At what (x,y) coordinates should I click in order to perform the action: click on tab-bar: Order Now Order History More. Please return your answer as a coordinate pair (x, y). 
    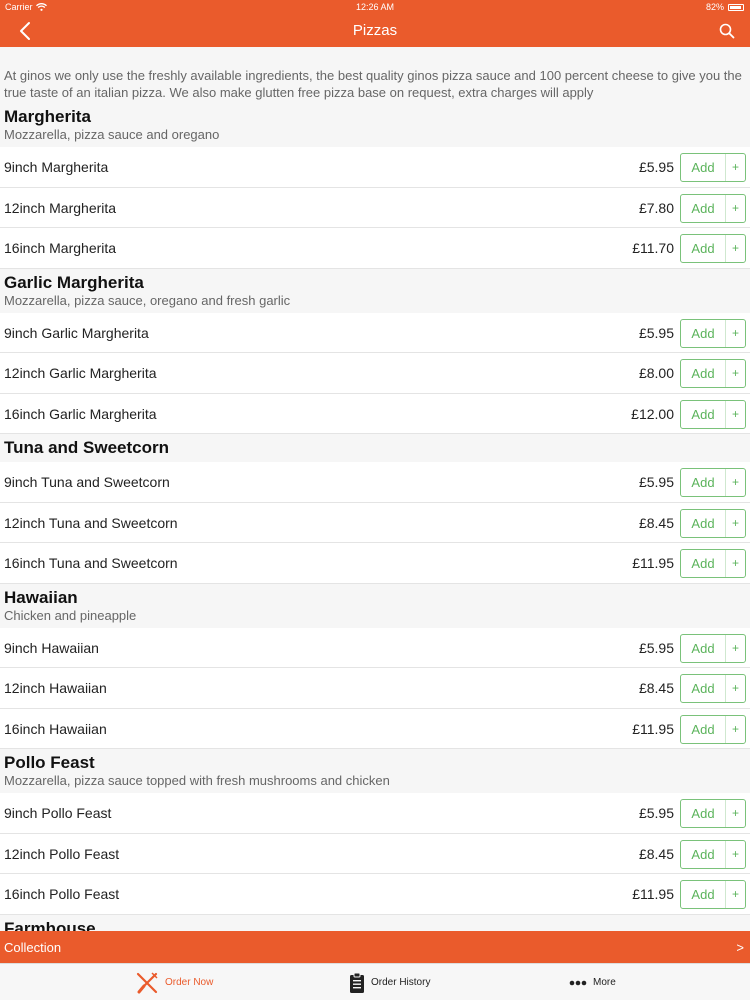
    Looking at the image, I should click on (375, 981).